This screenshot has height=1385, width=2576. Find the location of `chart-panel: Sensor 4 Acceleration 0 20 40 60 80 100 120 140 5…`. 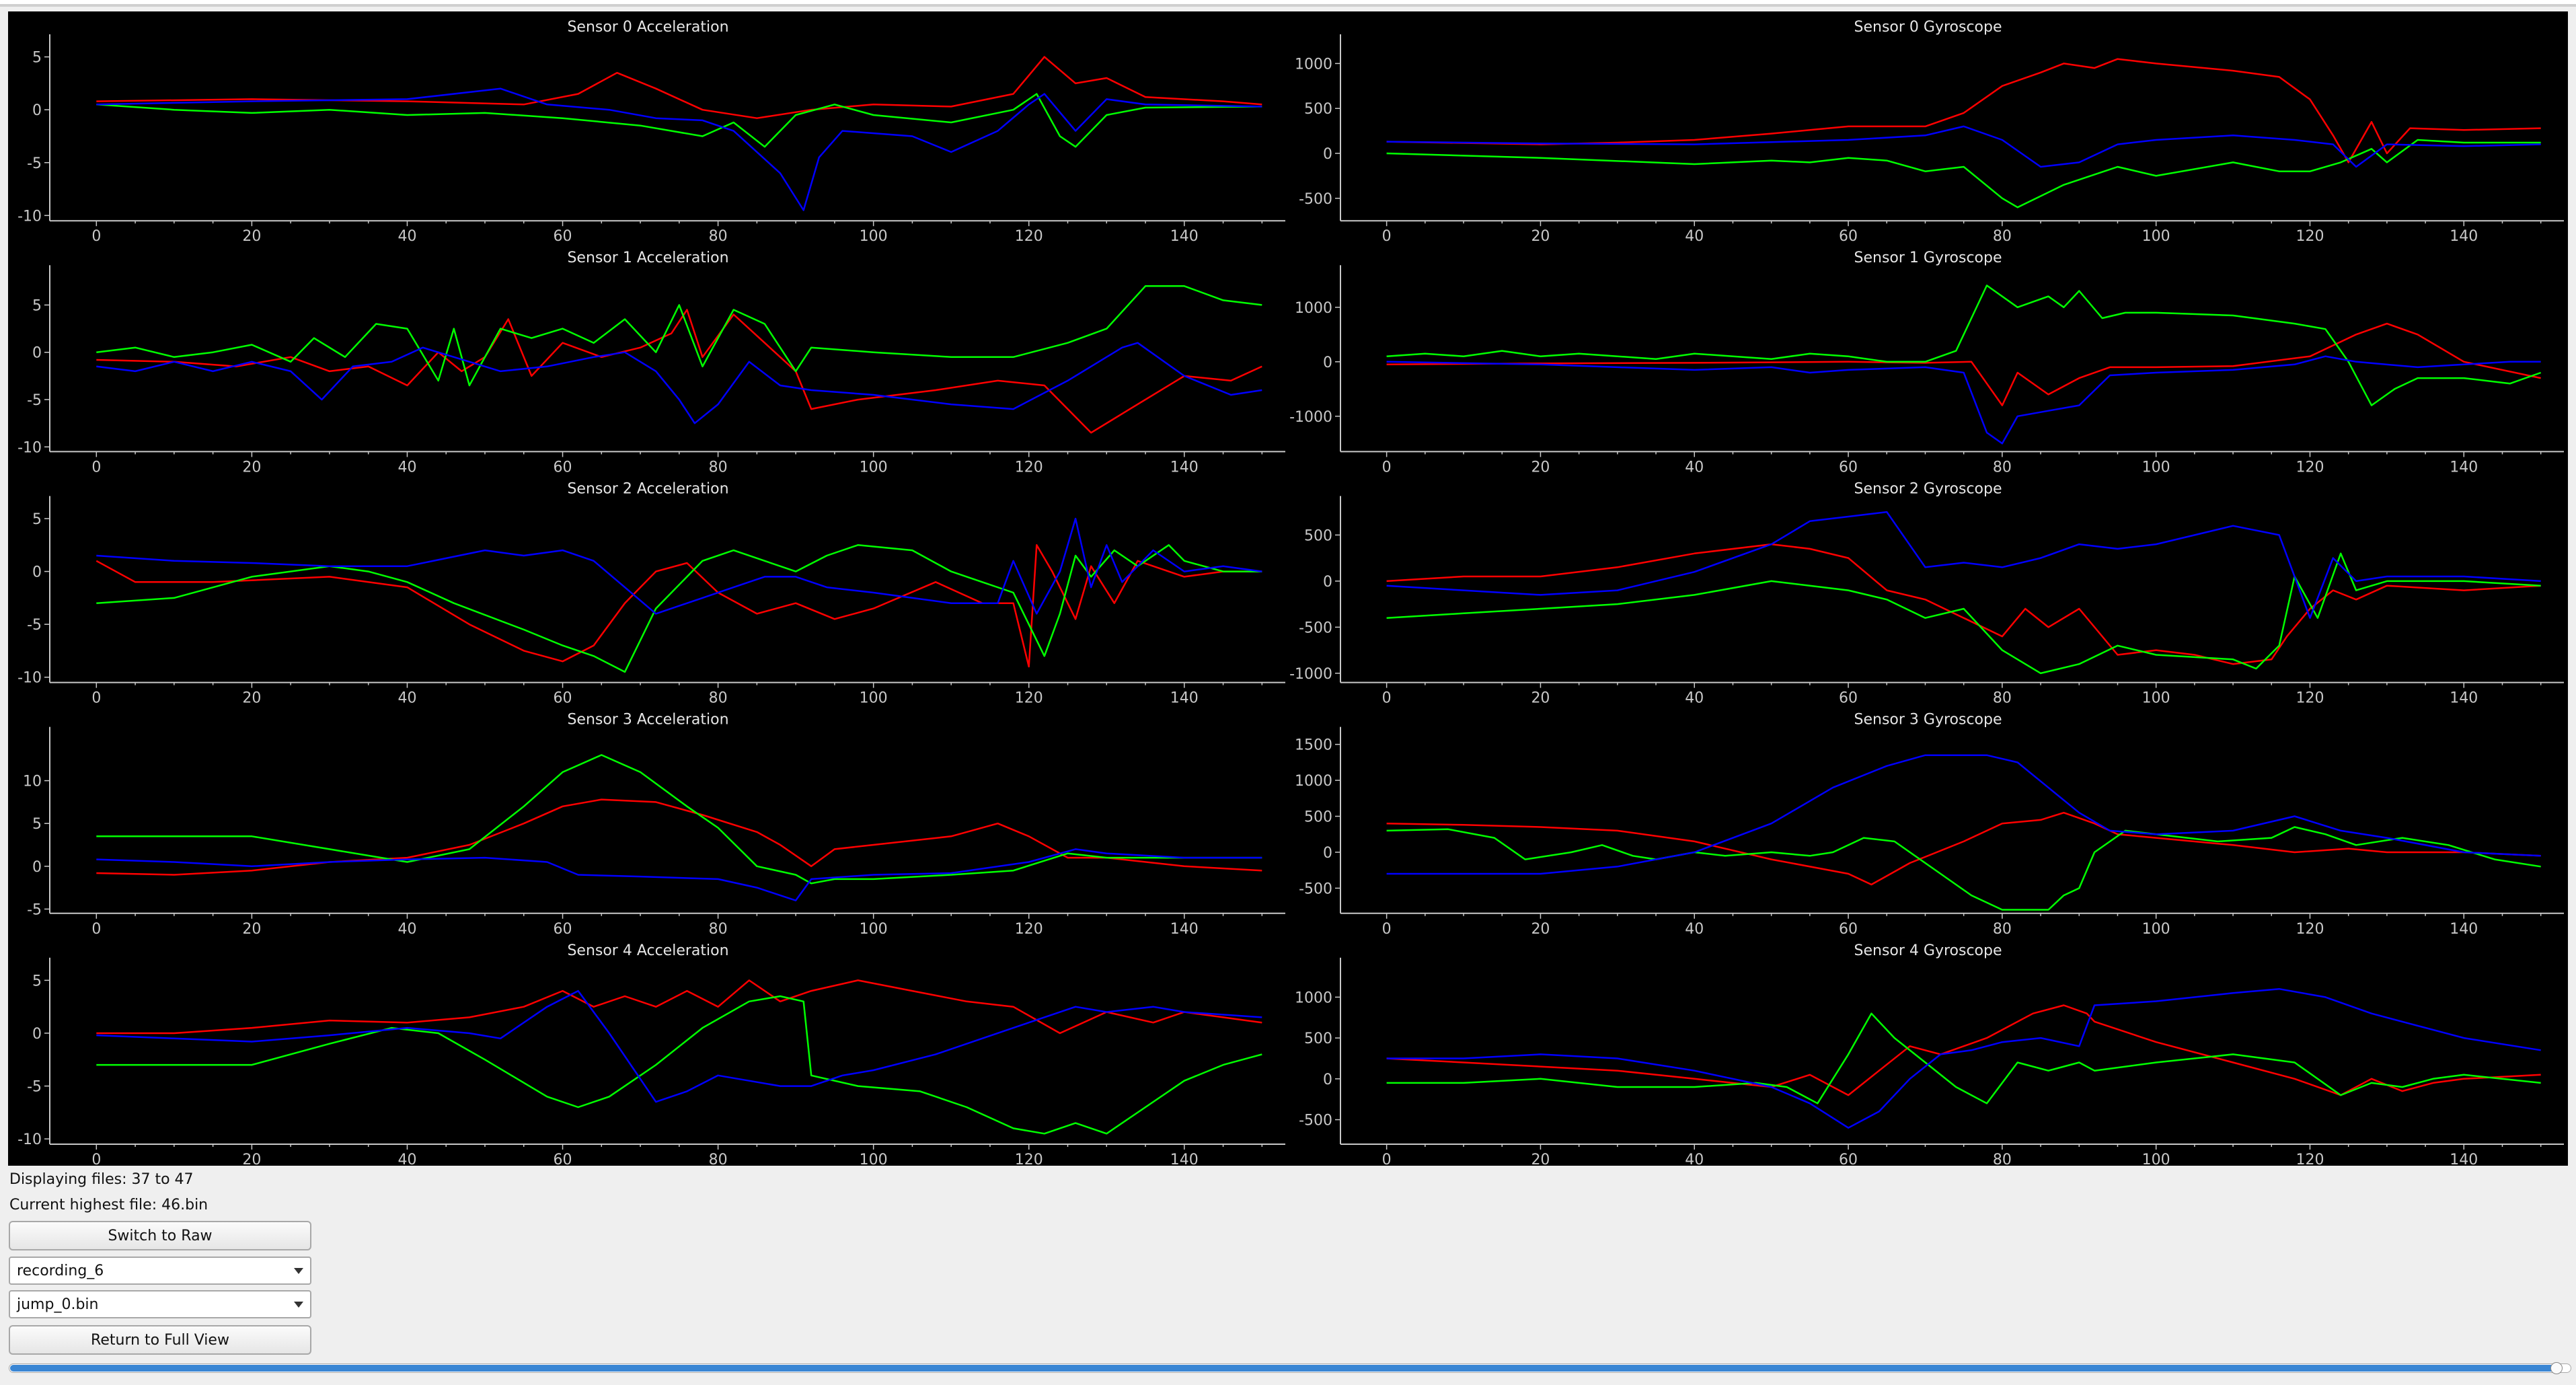

chart-panel: Sensor 4 Acceleration 0 20 40 60 80 100 120 140 5… is located at coordinates (651, 1054).